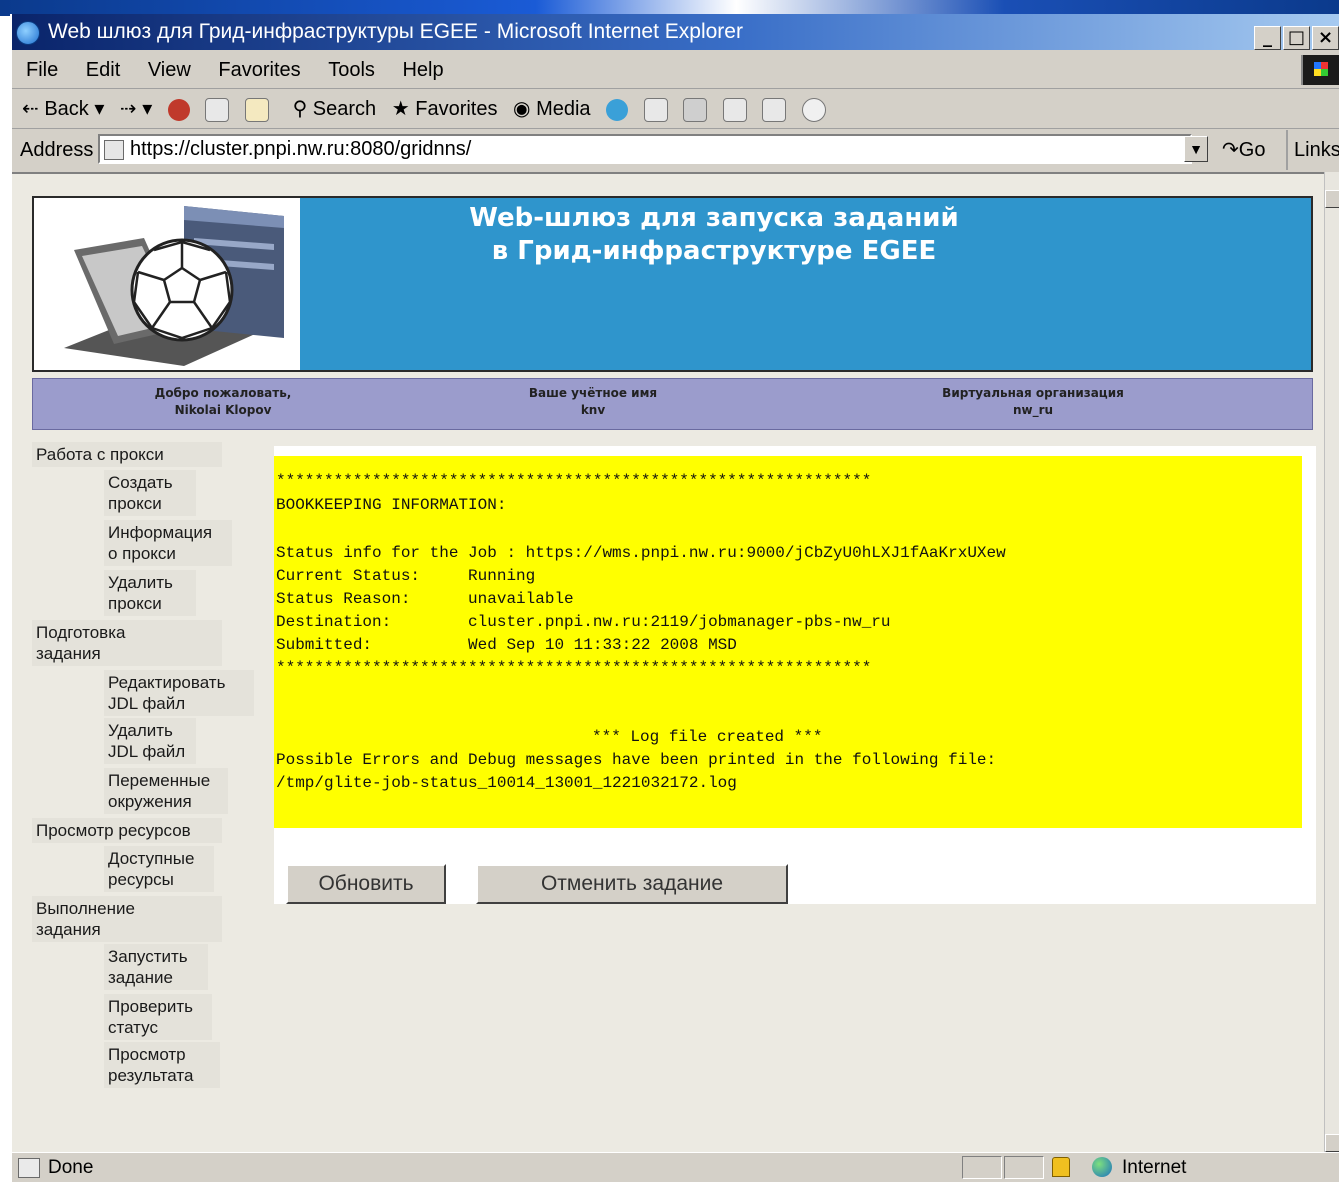  Describe the element at coordinates (68, 929) in the screenshot. I see `nav-execution-line2: задания` at that location.